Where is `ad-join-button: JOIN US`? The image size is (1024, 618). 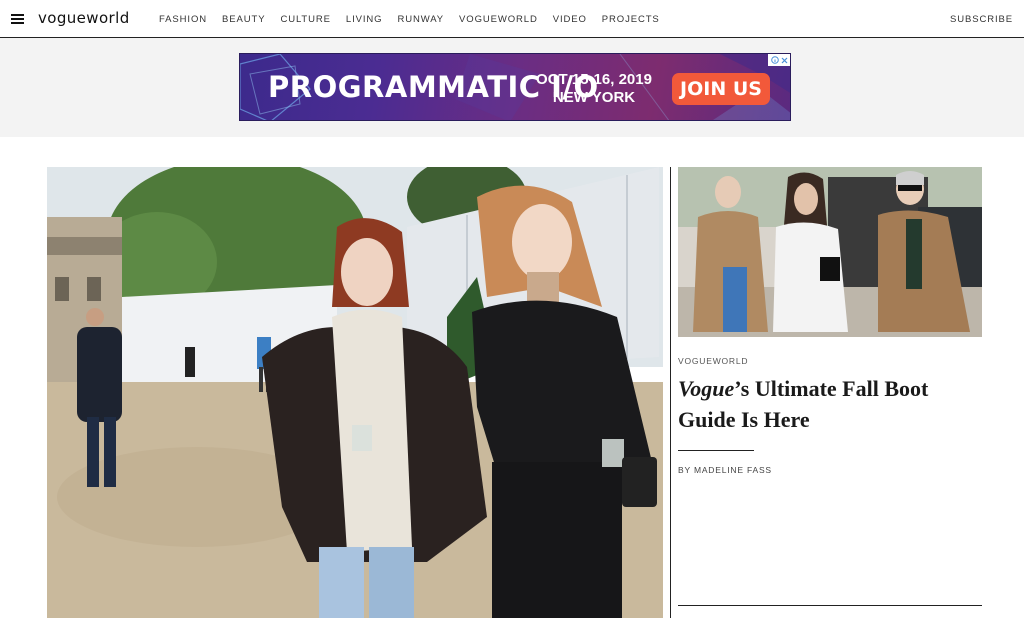
ad-join-button: JOIN US is located at coordinates (721, 89).